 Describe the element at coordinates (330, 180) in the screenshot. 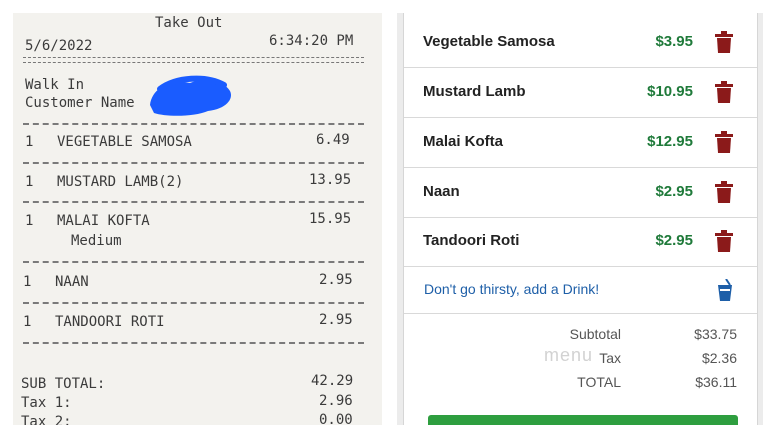

I see `receipt-item-price: 13.95` at that location.